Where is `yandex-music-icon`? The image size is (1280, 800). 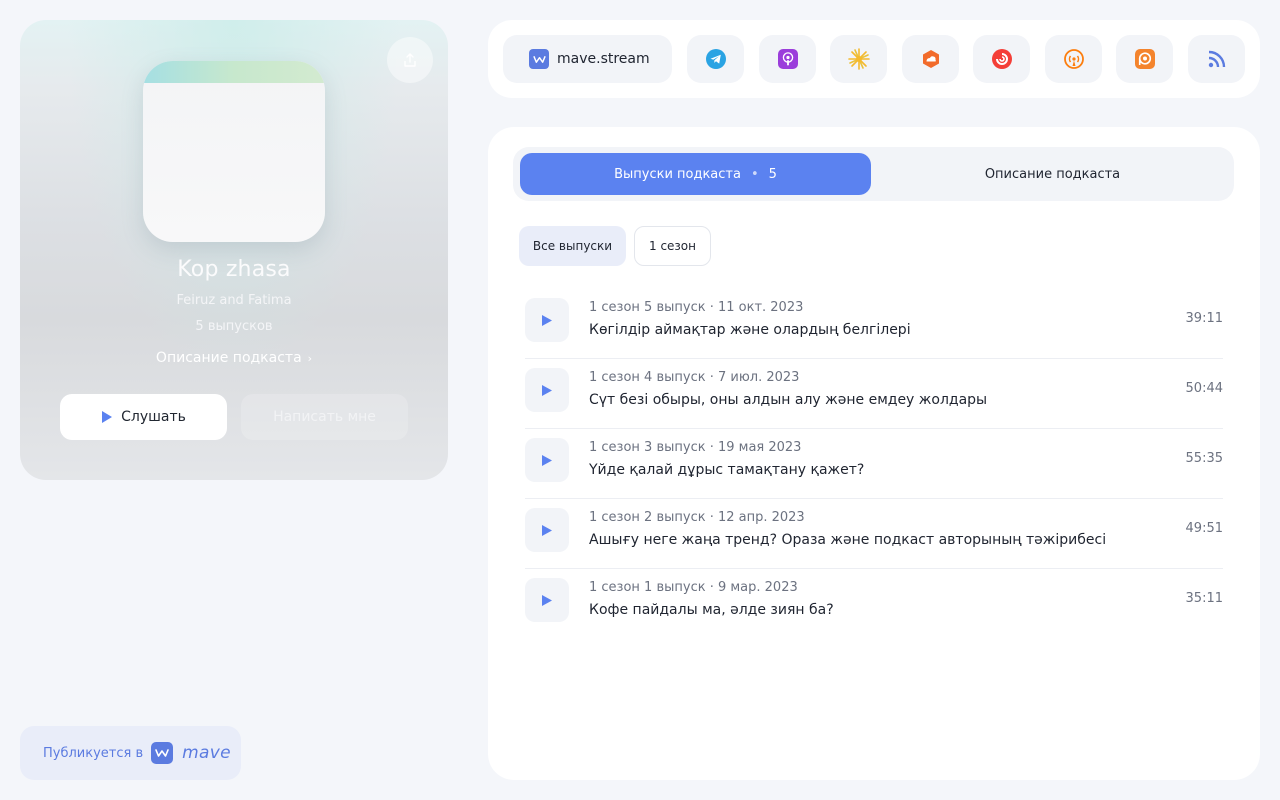 yandex-music-icon is located at coordinates (858, 59).